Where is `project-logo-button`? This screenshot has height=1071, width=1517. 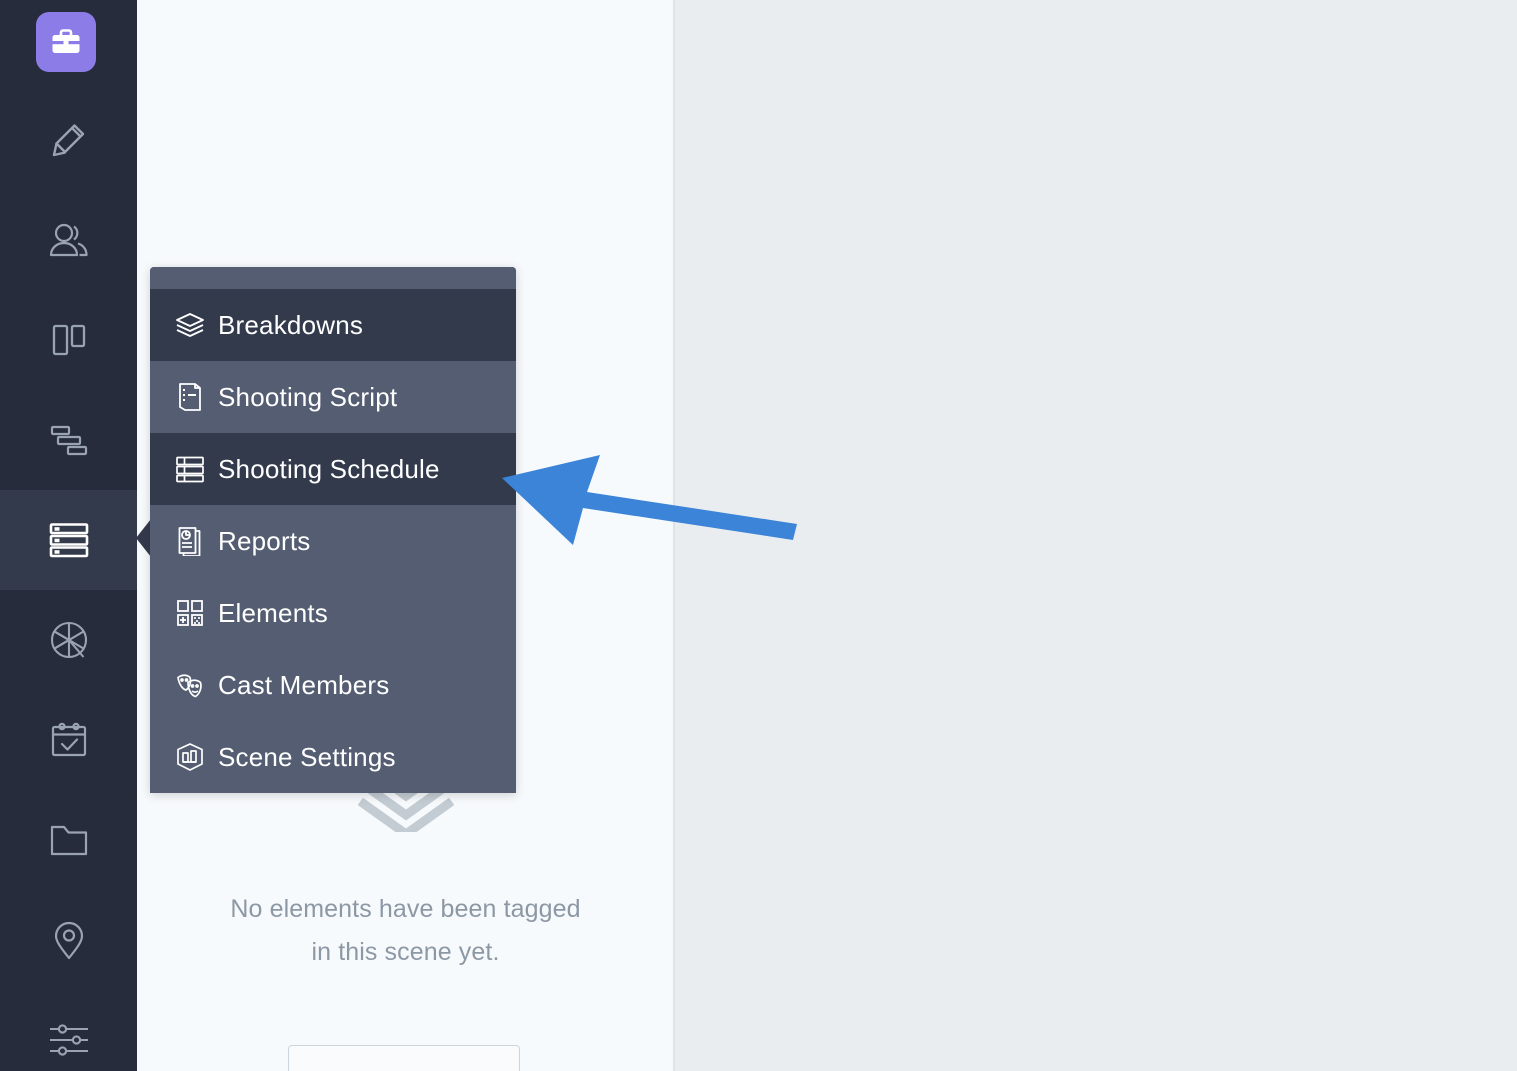 project-logo-button is located at coordinates (66, 42).